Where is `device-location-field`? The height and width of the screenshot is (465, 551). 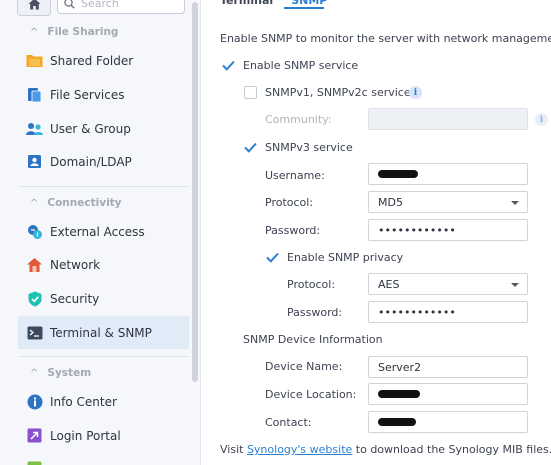
device-location-field is located at coordinates (448, 394).